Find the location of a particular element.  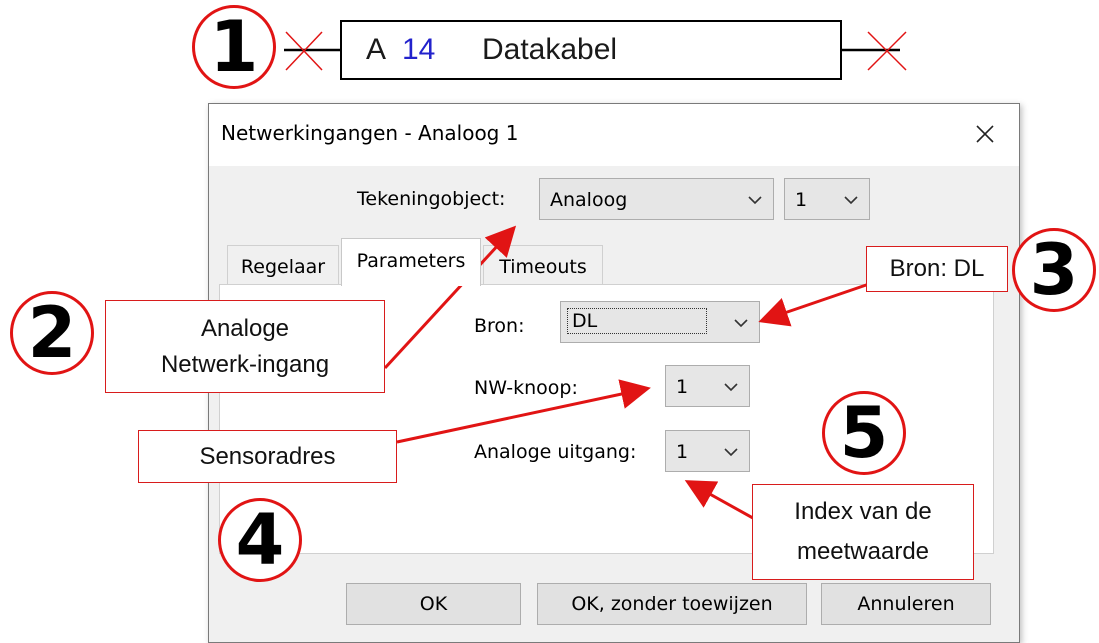

callout-5-label: 5 is located at coordinates (864, 433).